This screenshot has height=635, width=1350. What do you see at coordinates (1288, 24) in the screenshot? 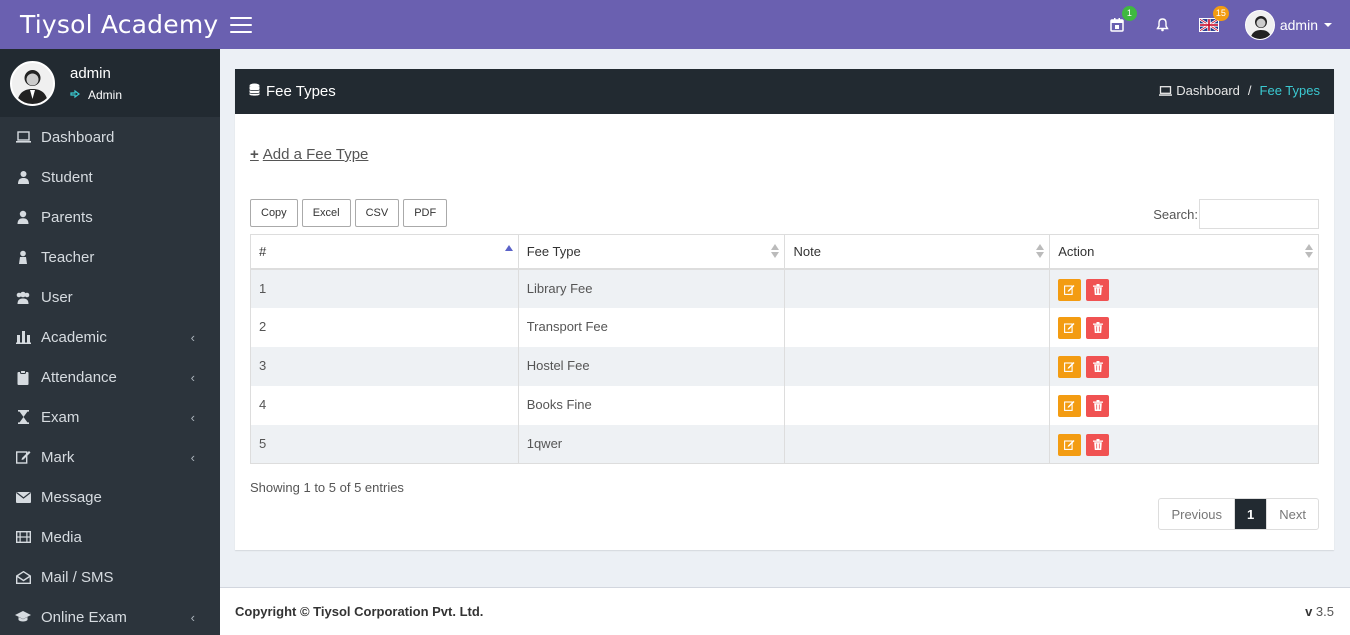
I see `user-menu-dropdown: admin` at bounding box center [1288, 24].